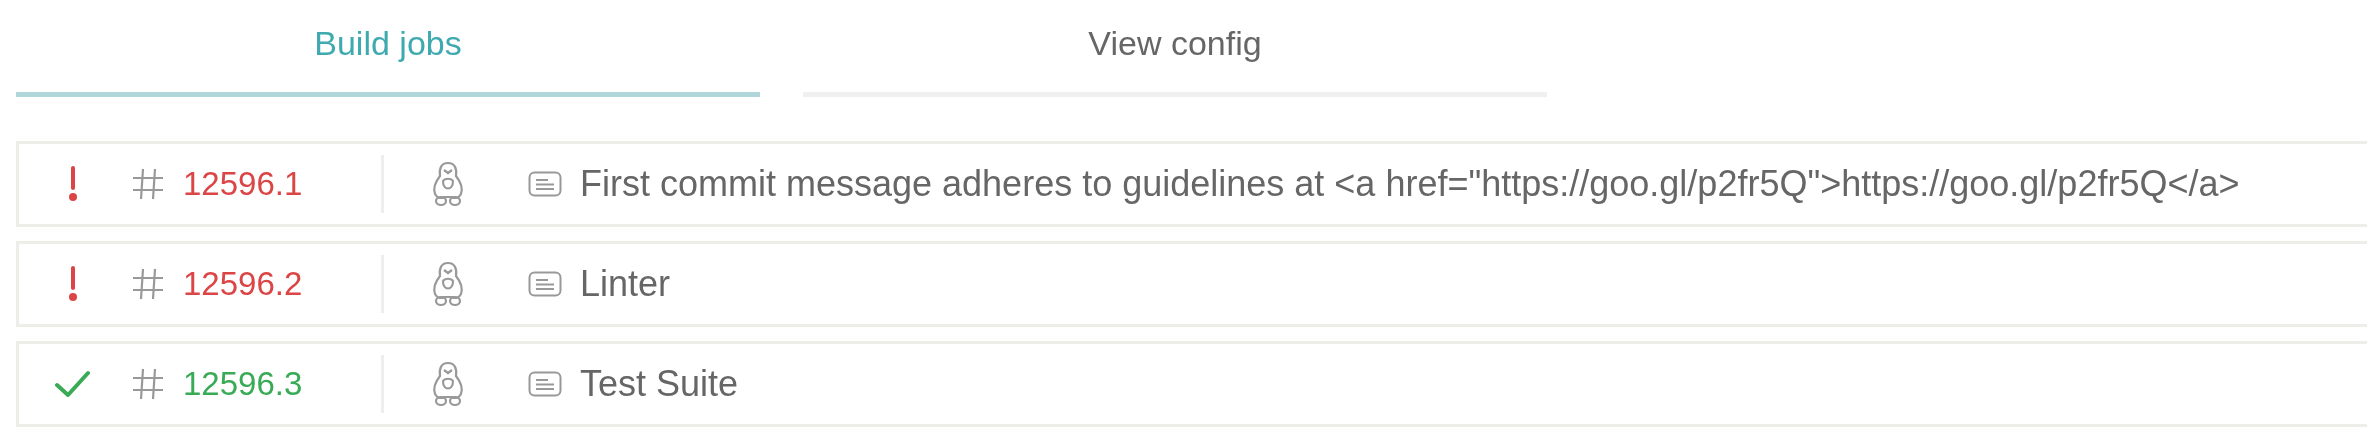  I want to click on job-message: First commit message adheres to guidelines at <a href="https://goo.gl/p2fr5Q">https://goo.gl/p2fr5Q</a>, so click(1410, 184).